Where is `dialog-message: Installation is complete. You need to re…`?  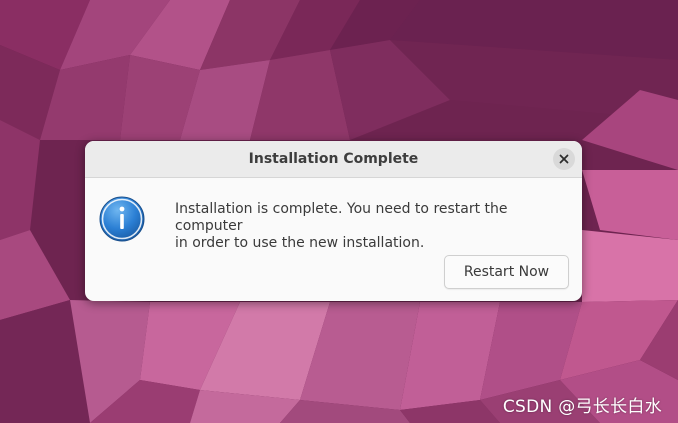
dialog-message: Installation is complete. You need to re… is located at coordinates (375, 226).